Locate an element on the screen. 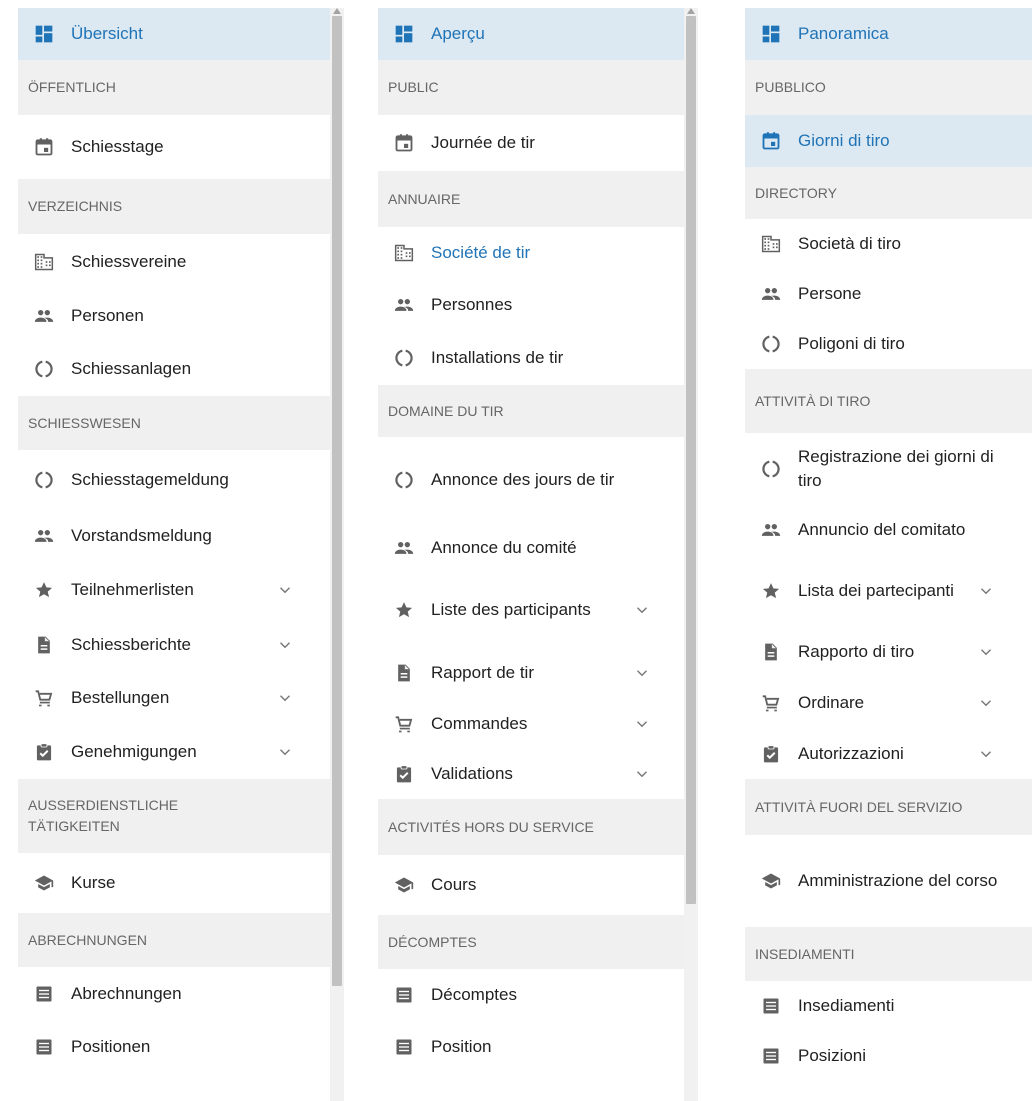 The width and height of the screenshot is (1032, 1101). nav-item: Société de tir is located at coordinates (531, 253).